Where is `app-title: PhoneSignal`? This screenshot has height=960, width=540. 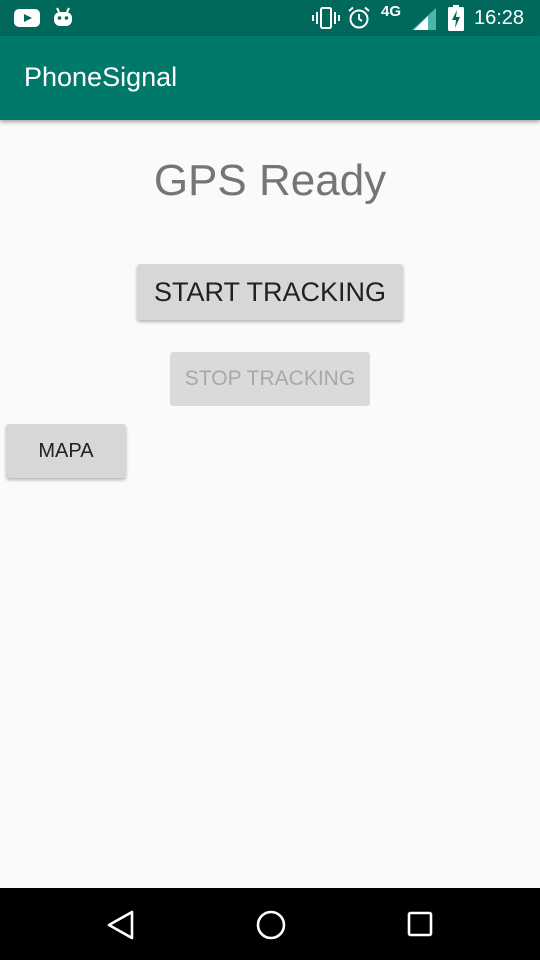 app-title: PhoneSignal is located at coordinates (101, 77).